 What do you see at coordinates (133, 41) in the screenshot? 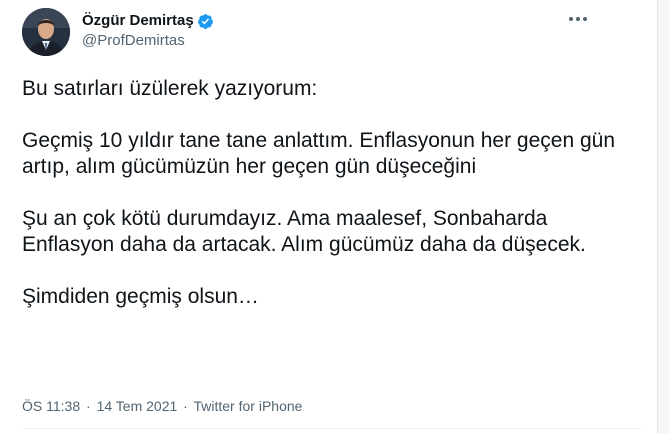
I see `author-handle: @ProfDemirtas` at bounding box center [133, 41].